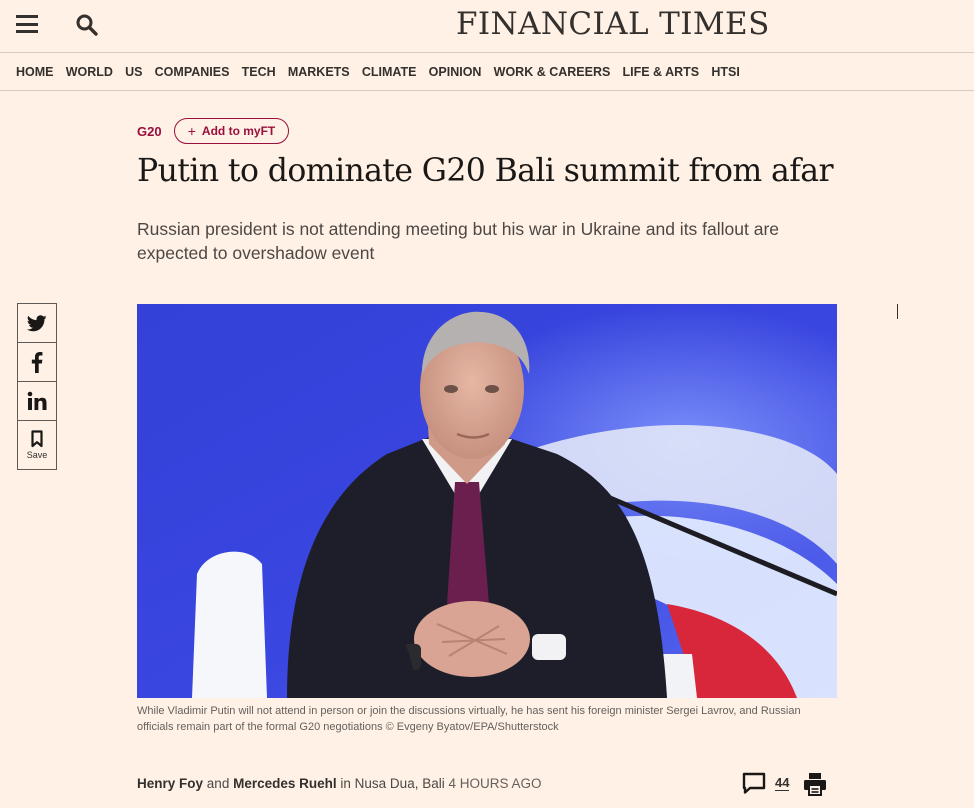 This screenshot has height=808, width=974. I want to click on plus-icon: +, so click(191, 131).